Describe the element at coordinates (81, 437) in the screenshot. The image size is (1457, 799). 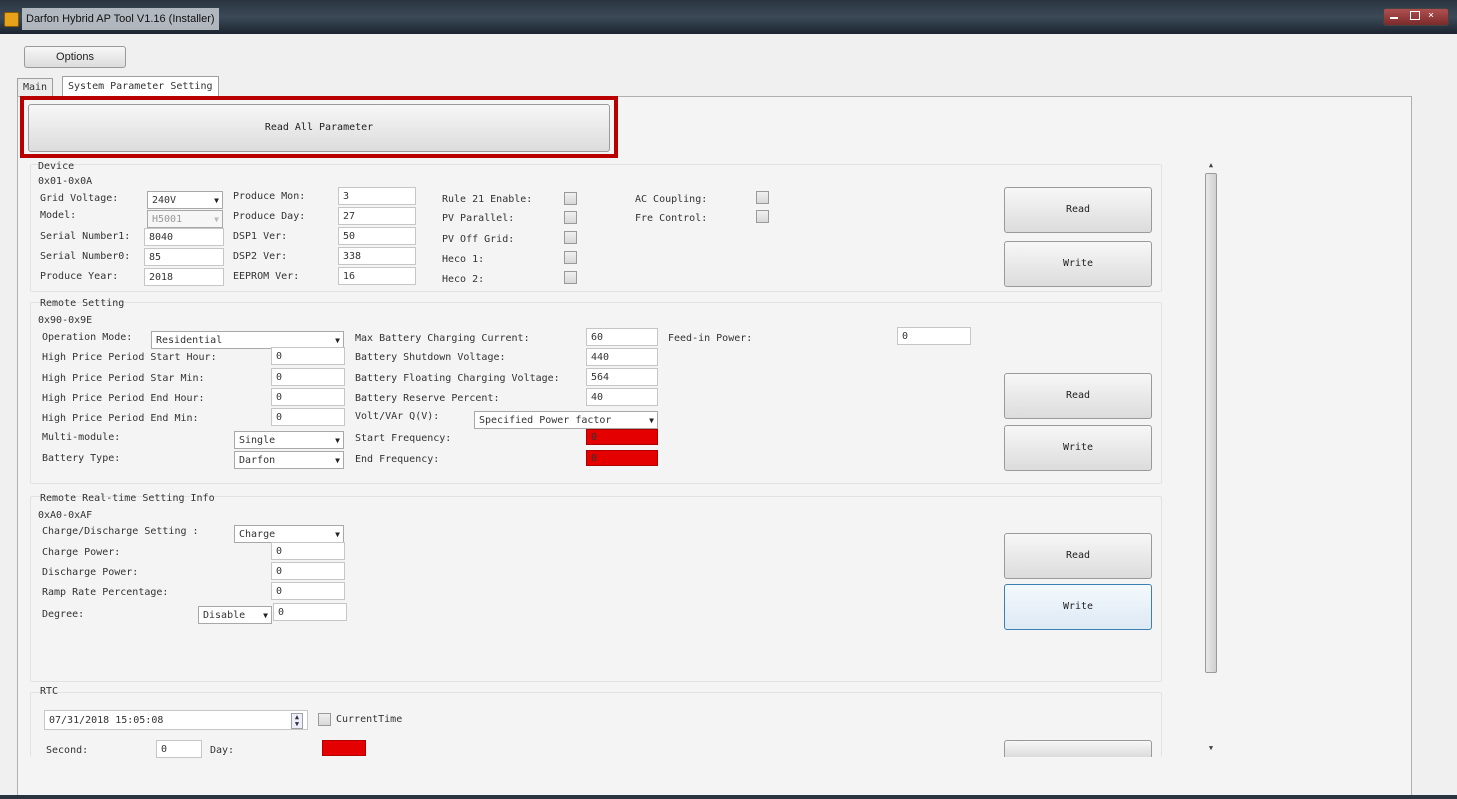
I see `multi-module-label: Multi-module:` at that location.